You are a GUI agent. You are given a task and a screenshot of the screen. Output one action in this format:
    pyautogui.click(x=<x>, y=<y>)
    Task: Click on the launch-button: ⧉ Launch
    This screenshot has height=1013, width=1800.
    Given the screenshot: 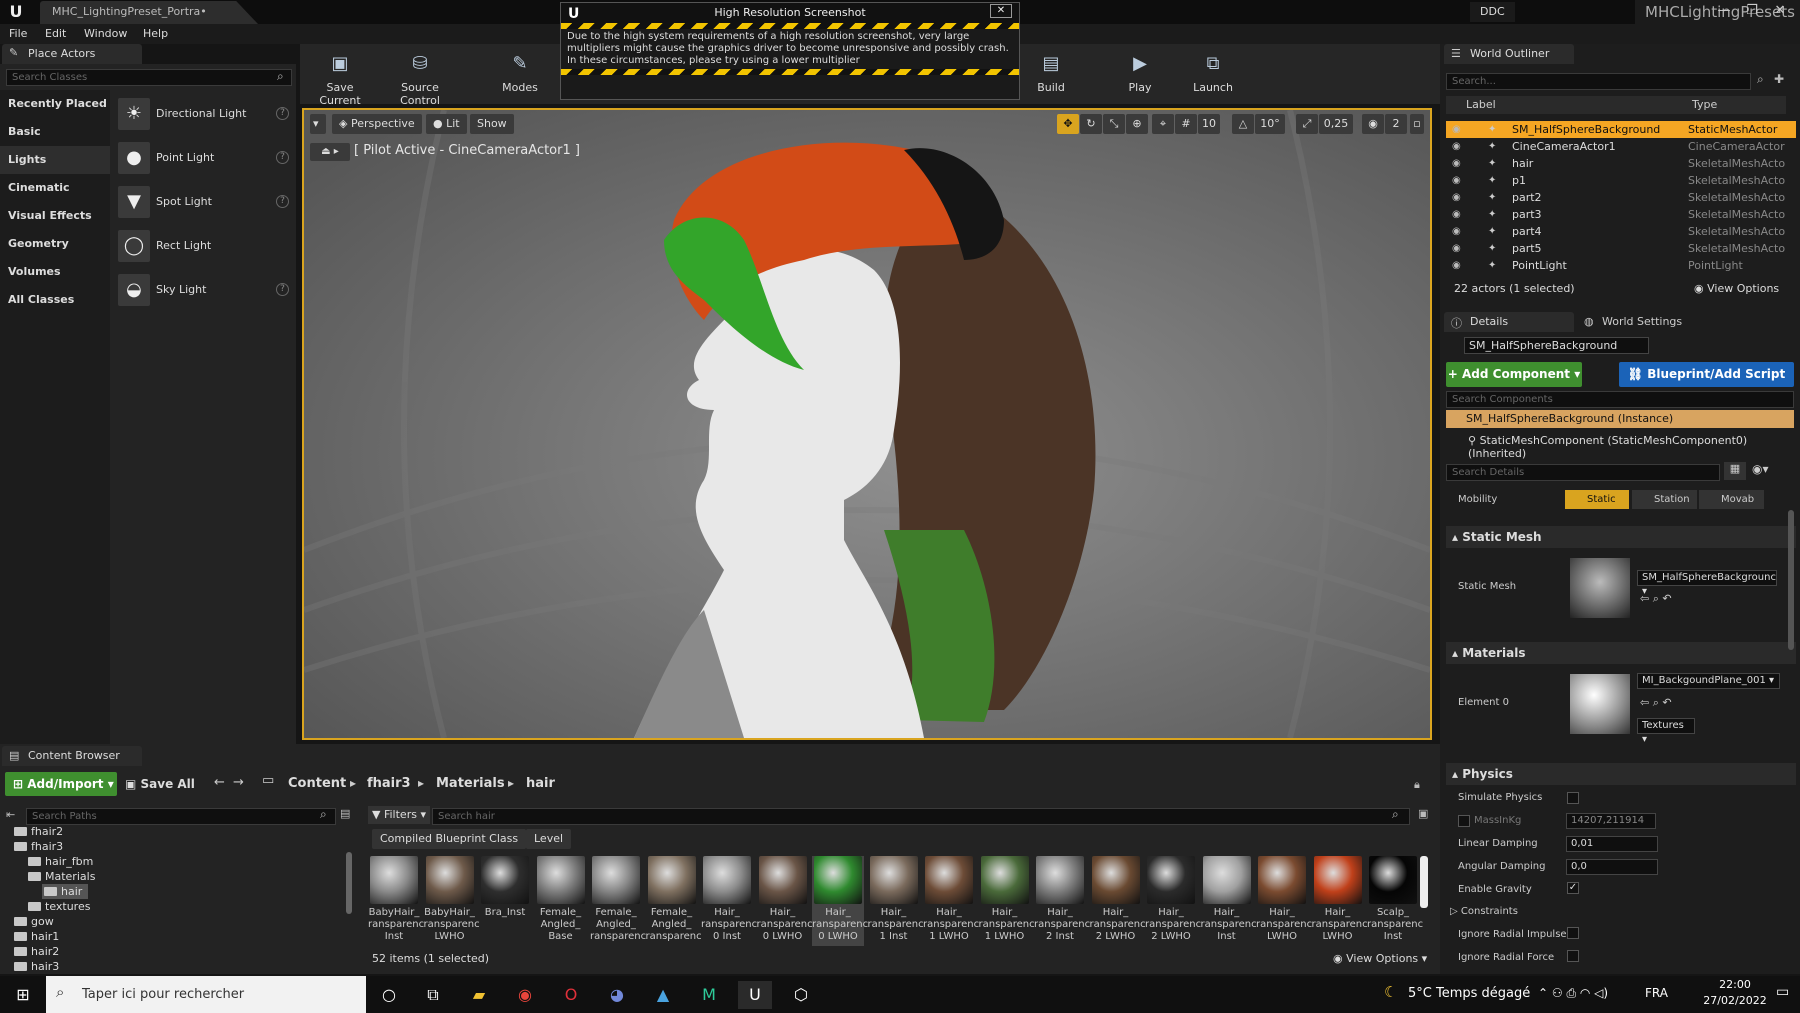 What is the action you would take?
    pyautogui.click(x=1213, y=73)
    